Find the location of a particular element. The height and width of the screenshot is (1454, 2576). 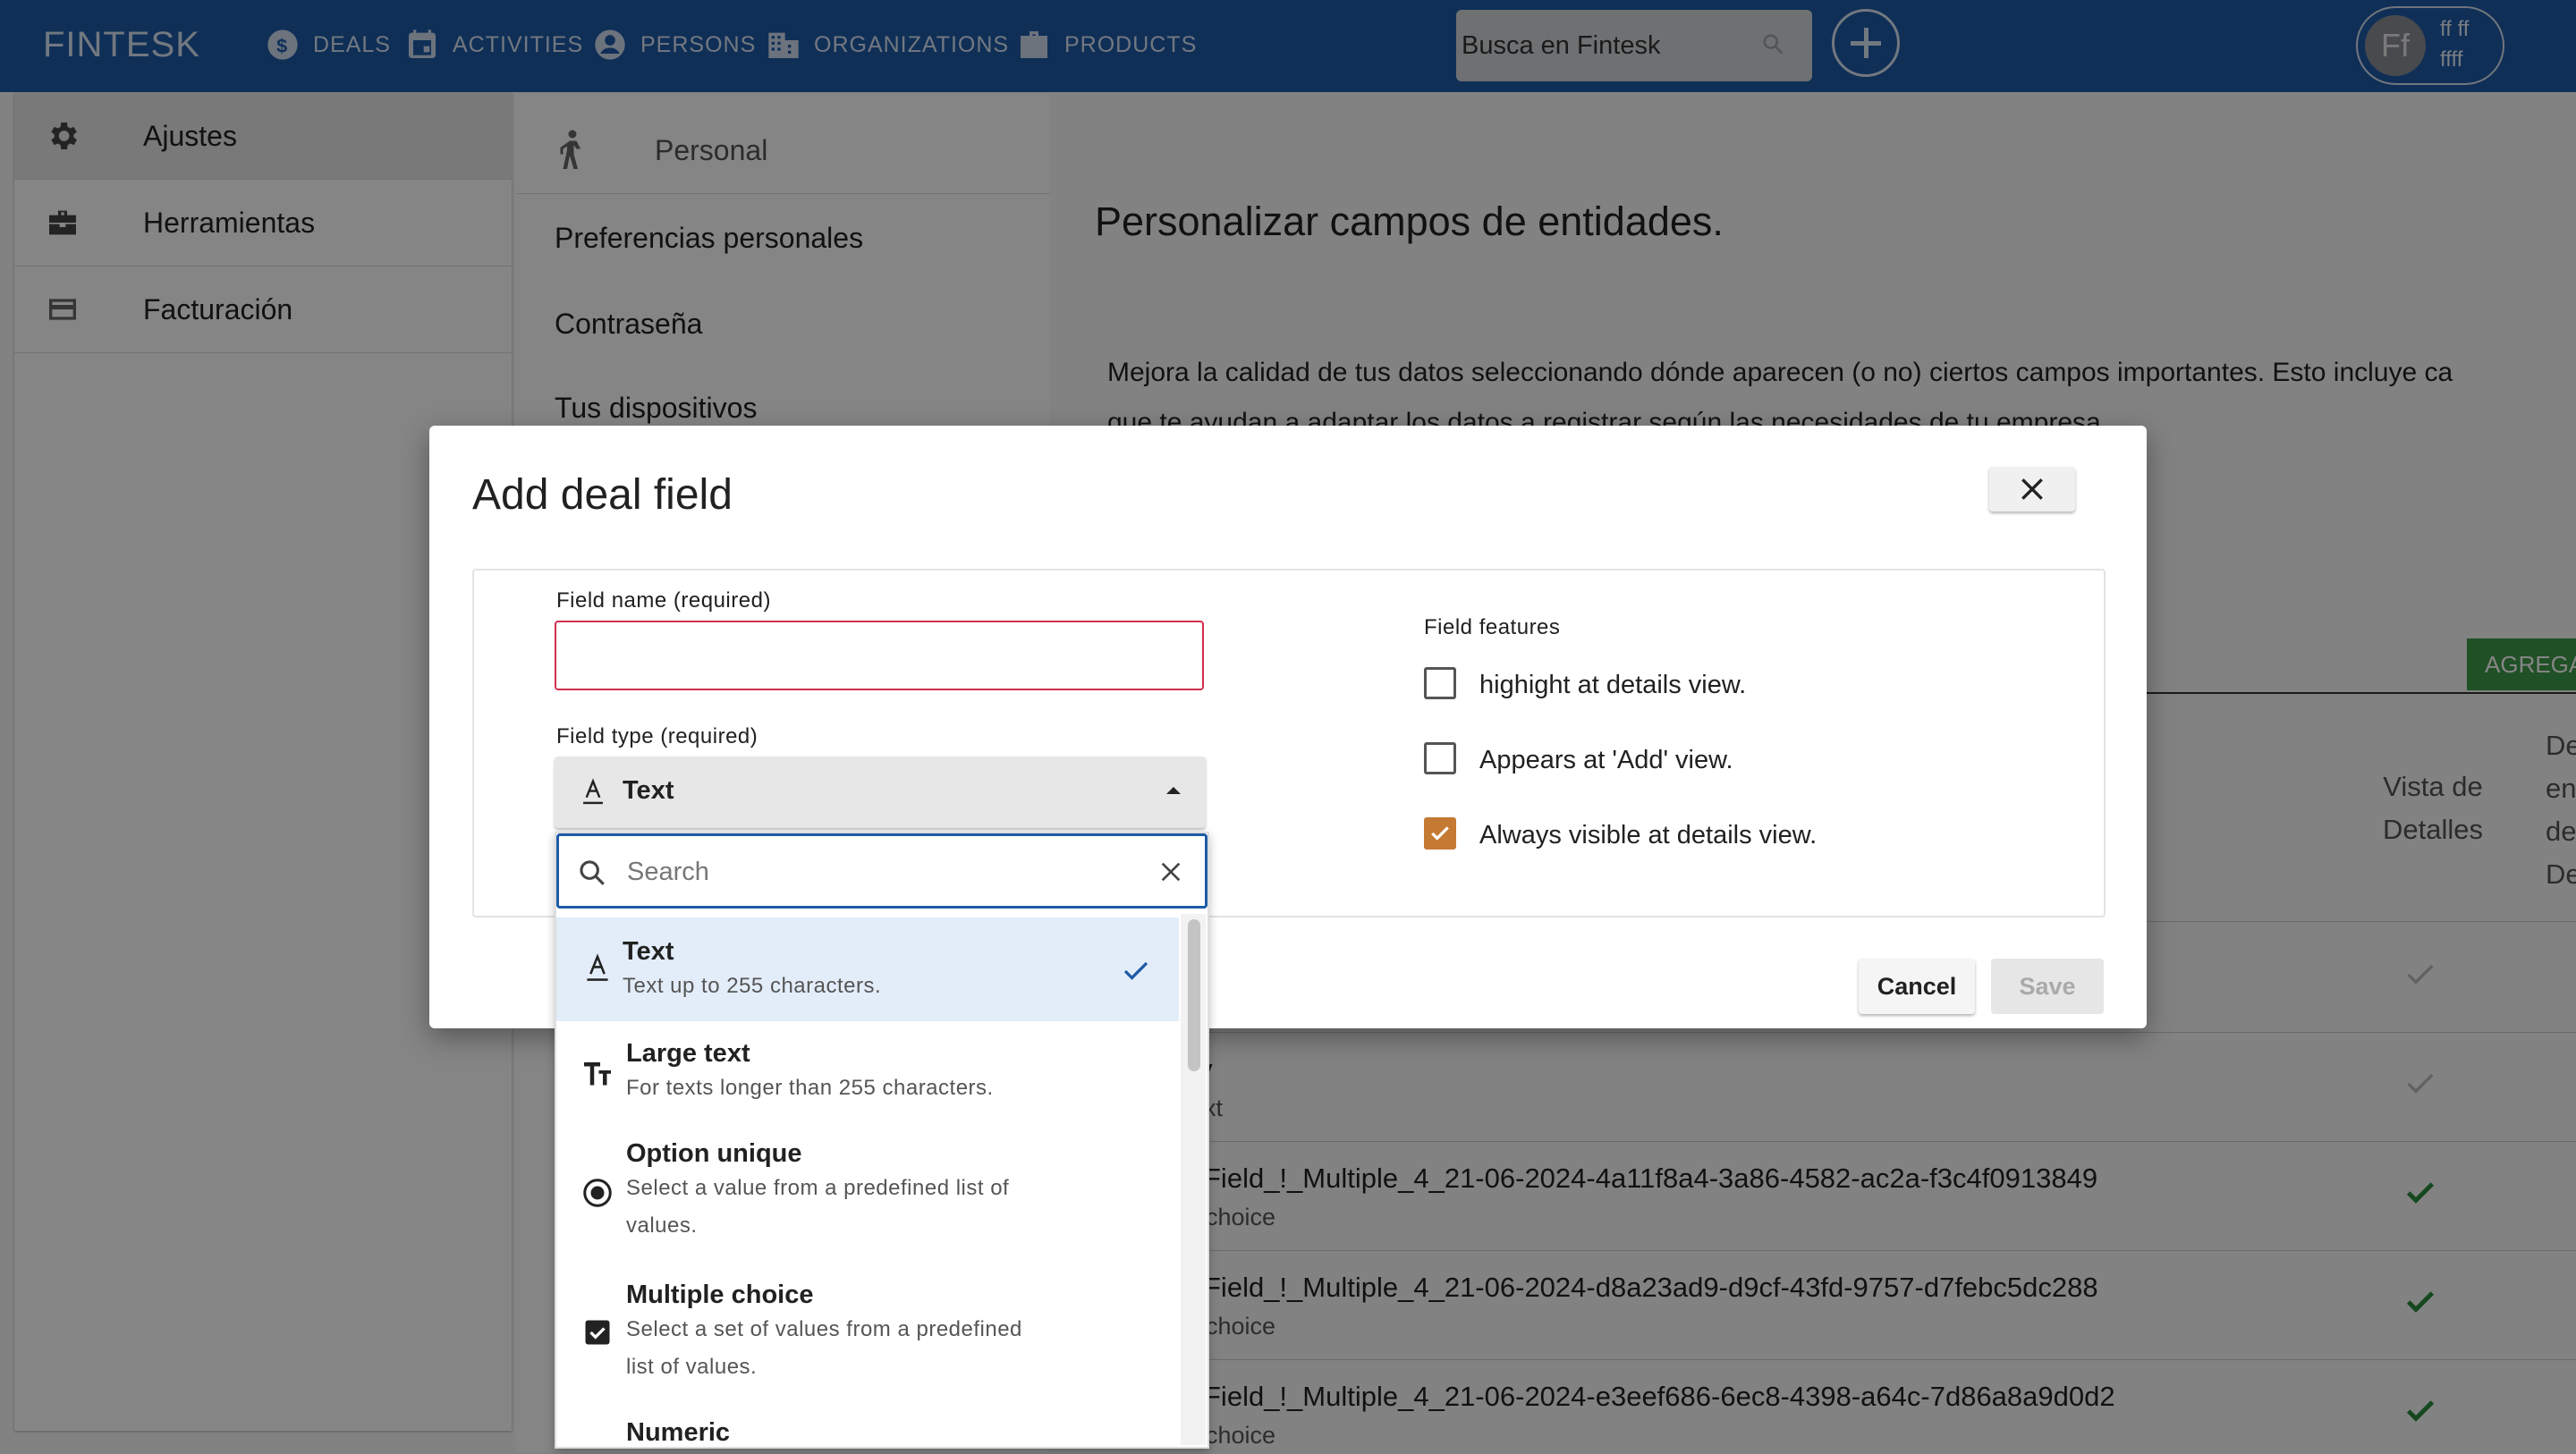

checkbox-icon is located at coordinates (597, 1332).